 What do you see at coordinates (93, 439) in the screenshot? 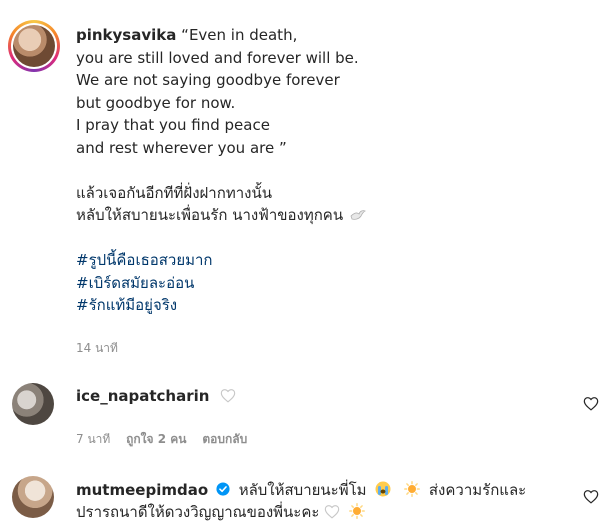
I see `comment-timestamp: 7 นาที` at bounding box center [93, 439].